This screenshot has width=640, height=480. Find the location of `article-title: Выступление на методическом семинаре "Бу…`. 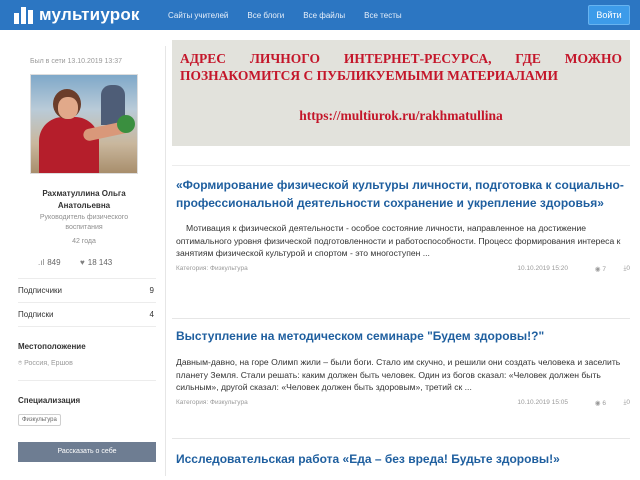

article-title: Выступление на методическом семинаре "Бу… is located at coordinates (403, 336).